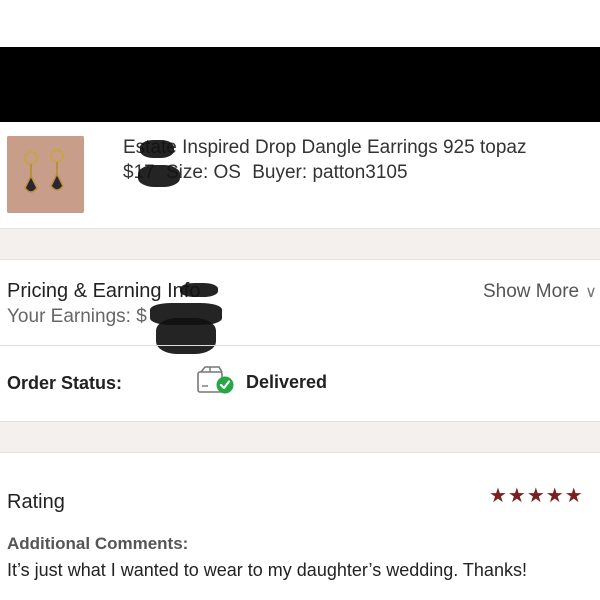  I want to click on show-more-link: Show More ∨, so click(540, 292).